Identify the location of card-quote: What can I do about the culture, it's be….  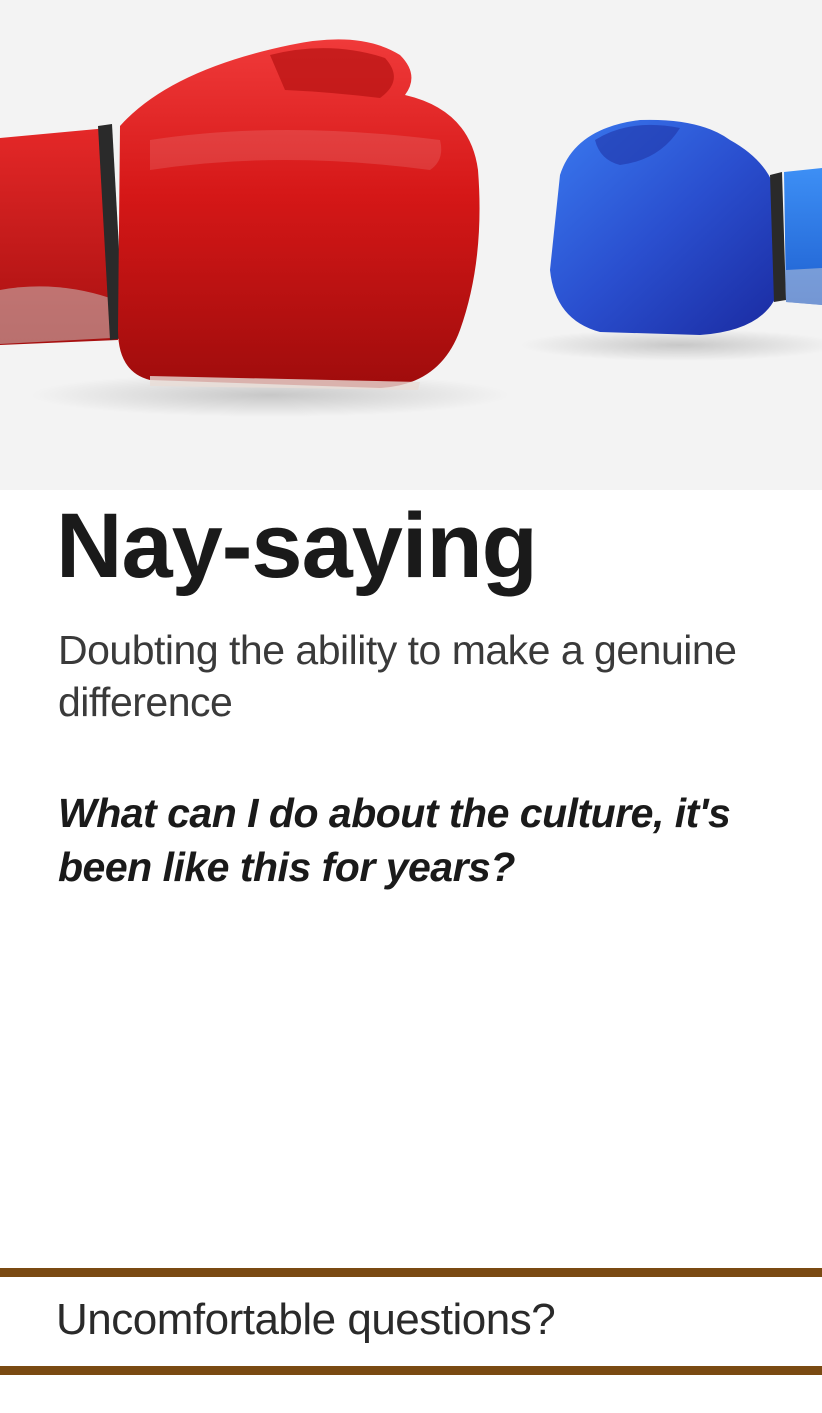
(394, 840).